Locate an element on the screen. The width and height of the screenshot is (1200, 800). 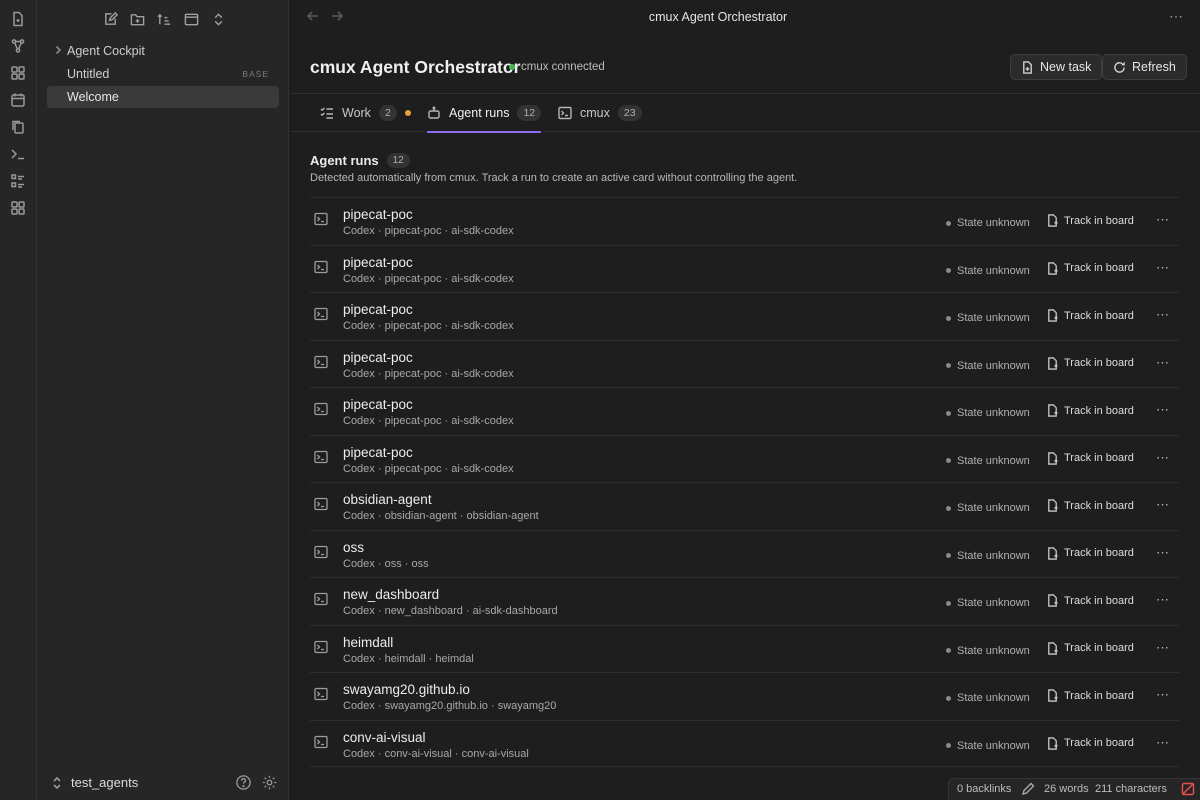
new-task-button: New task is located at coordinates (1056, 67).